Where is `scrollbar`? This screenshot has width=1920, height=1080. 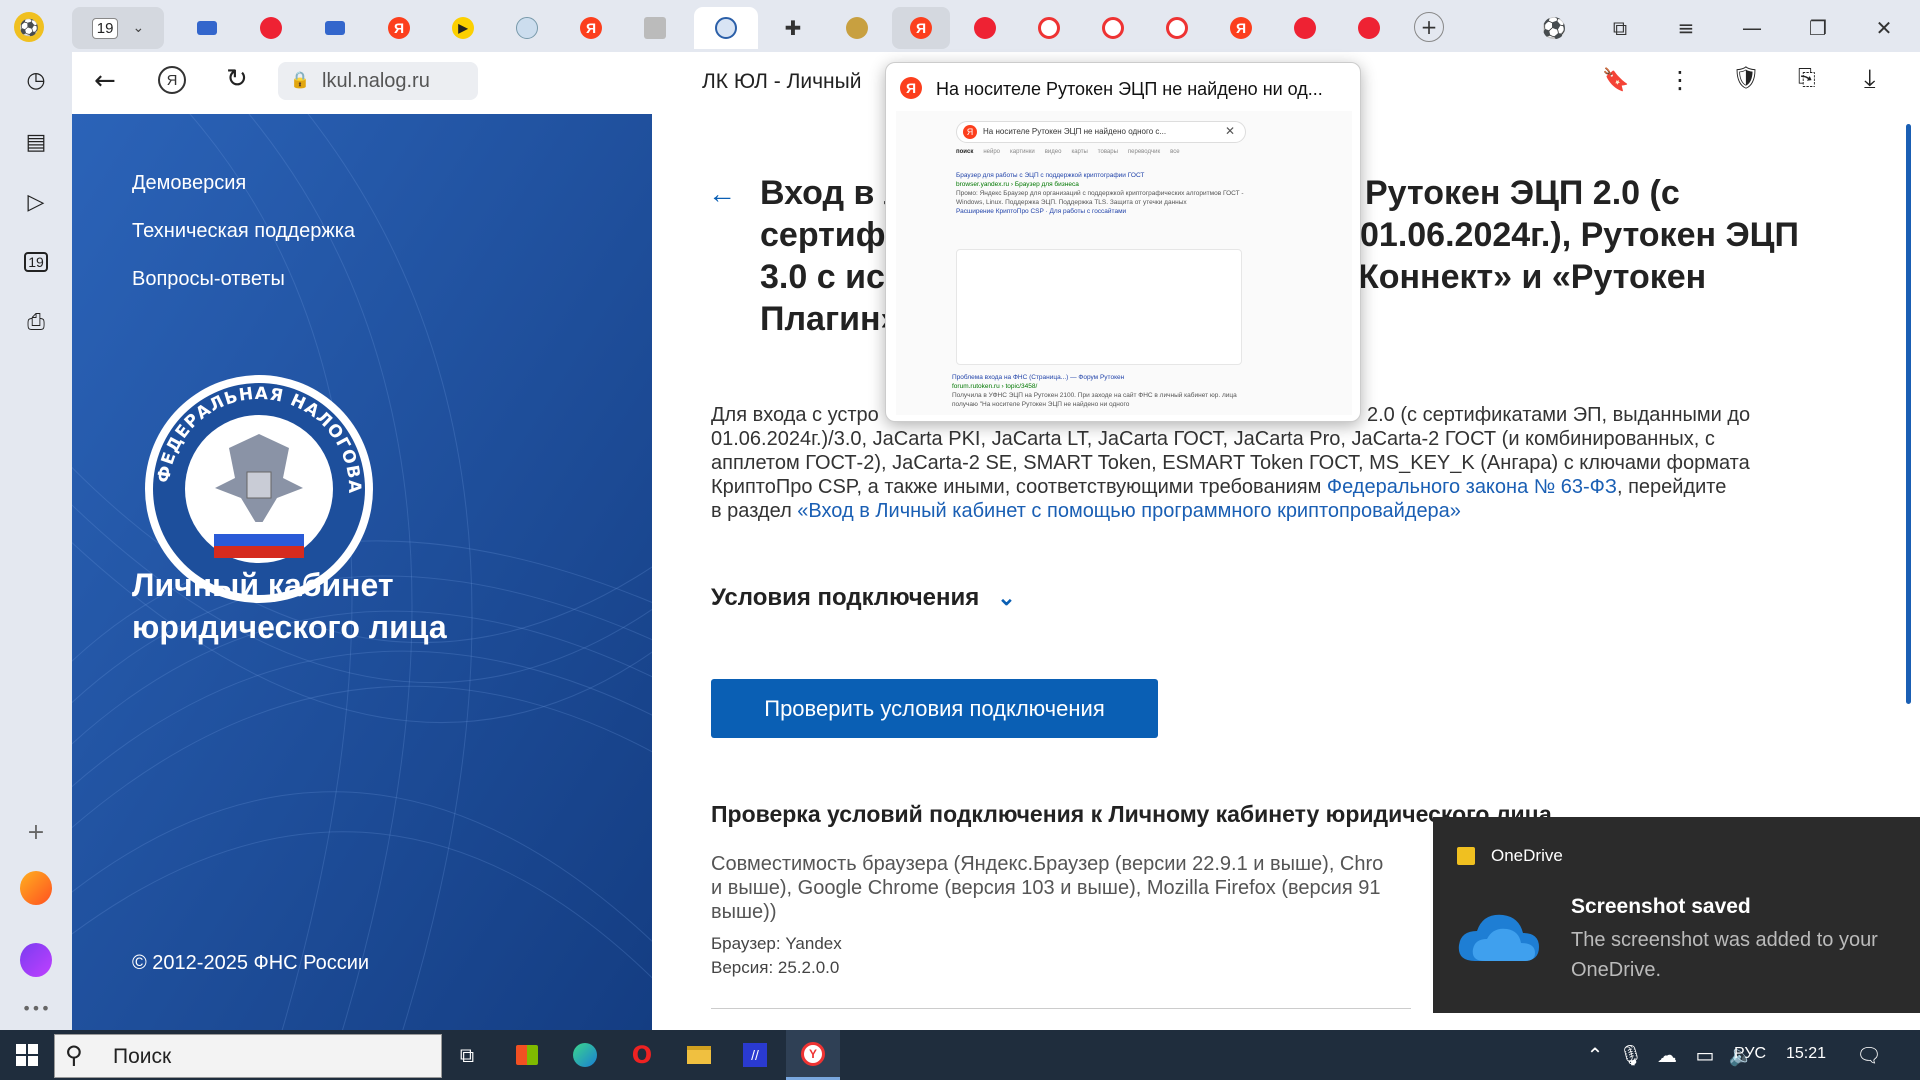 scrollbar is located at coordinates (1908, 414).